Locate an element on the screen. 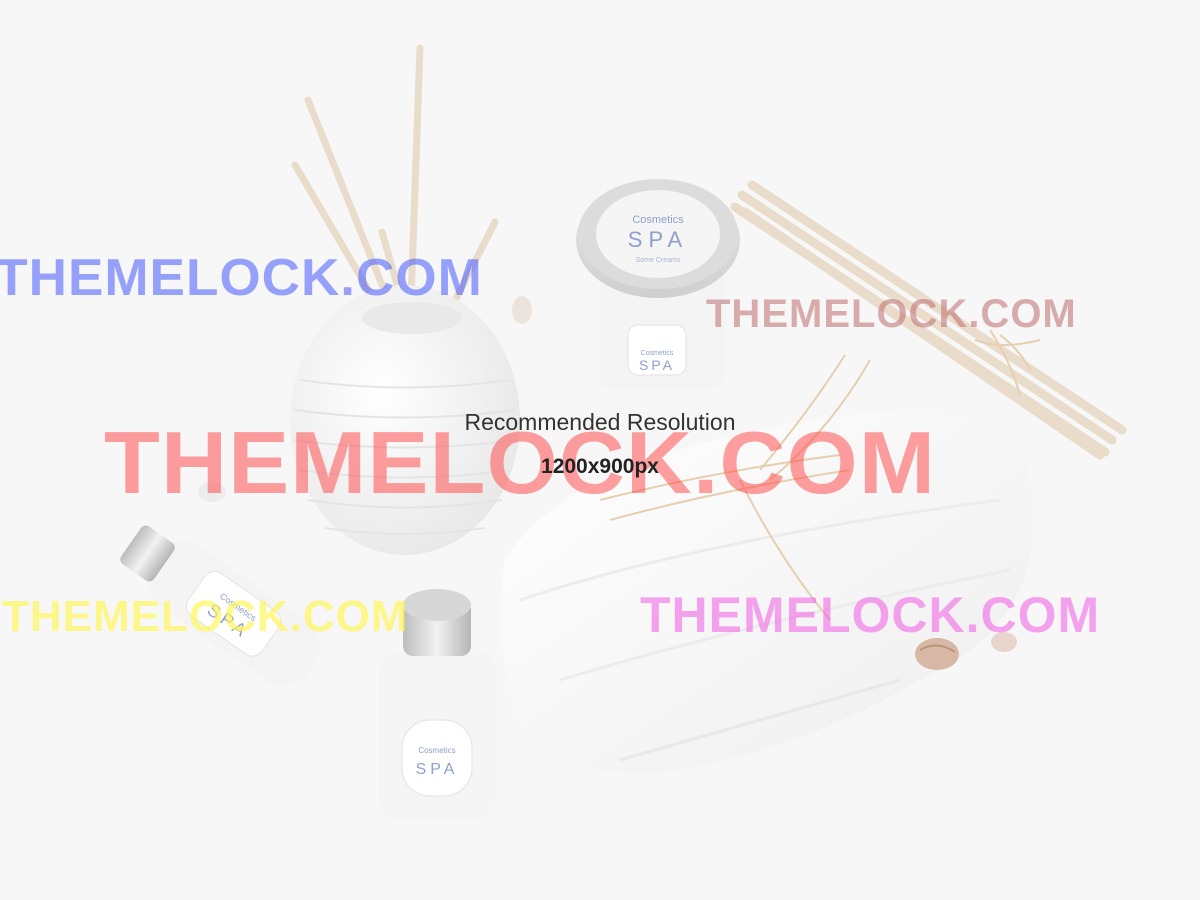  bottle-brand-text: Cosmetics is located at coordinates (436, 750).